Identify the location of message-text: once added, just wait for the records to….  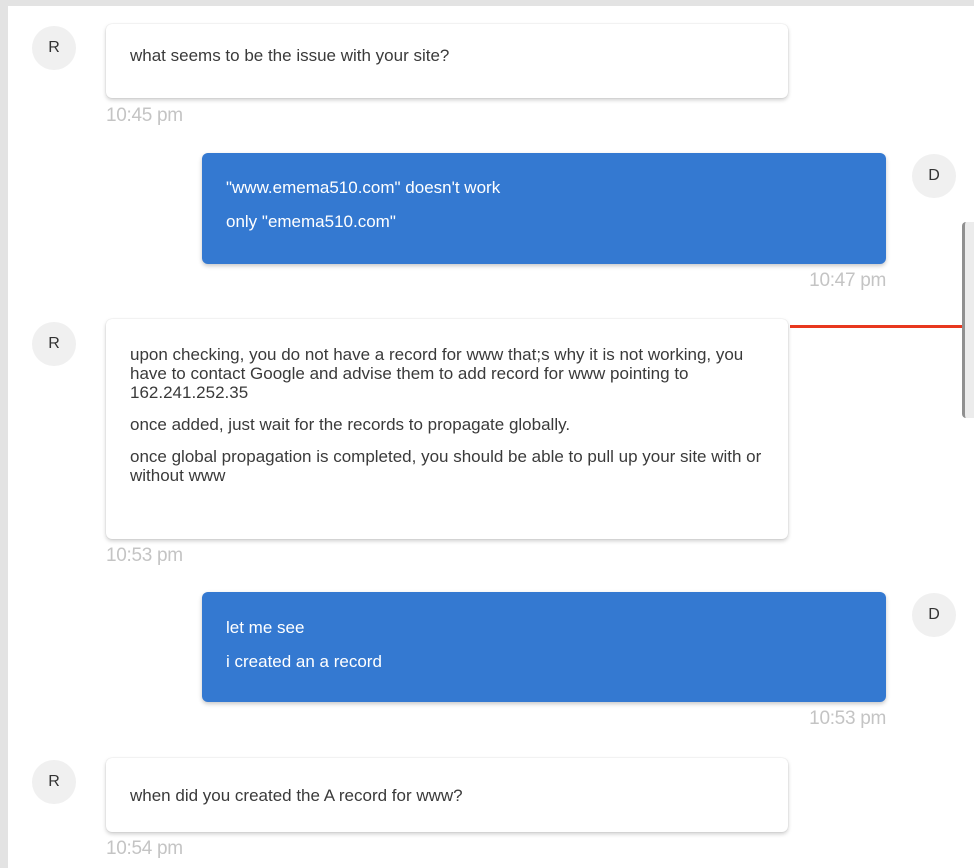
(350, 424).